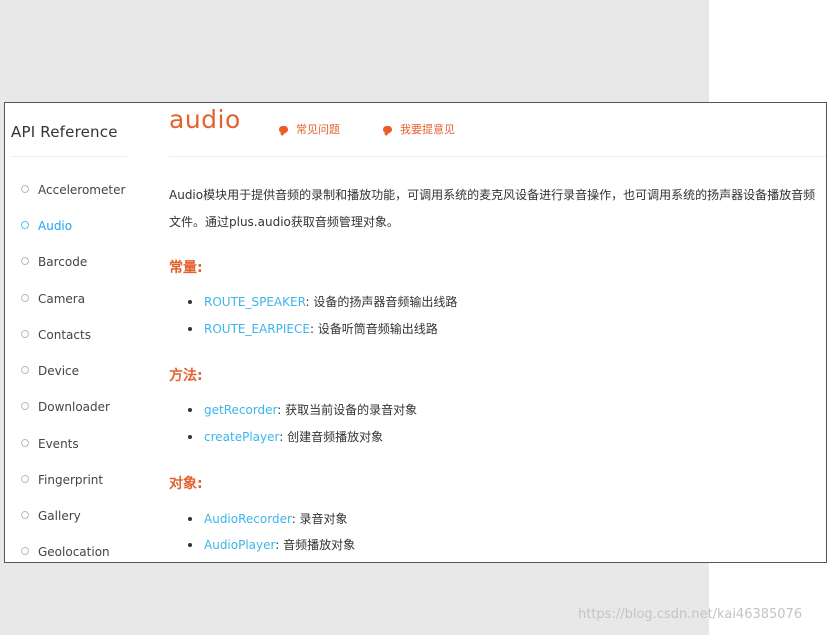  I want to click on methods-heading: 方法:, so click(186, 376).